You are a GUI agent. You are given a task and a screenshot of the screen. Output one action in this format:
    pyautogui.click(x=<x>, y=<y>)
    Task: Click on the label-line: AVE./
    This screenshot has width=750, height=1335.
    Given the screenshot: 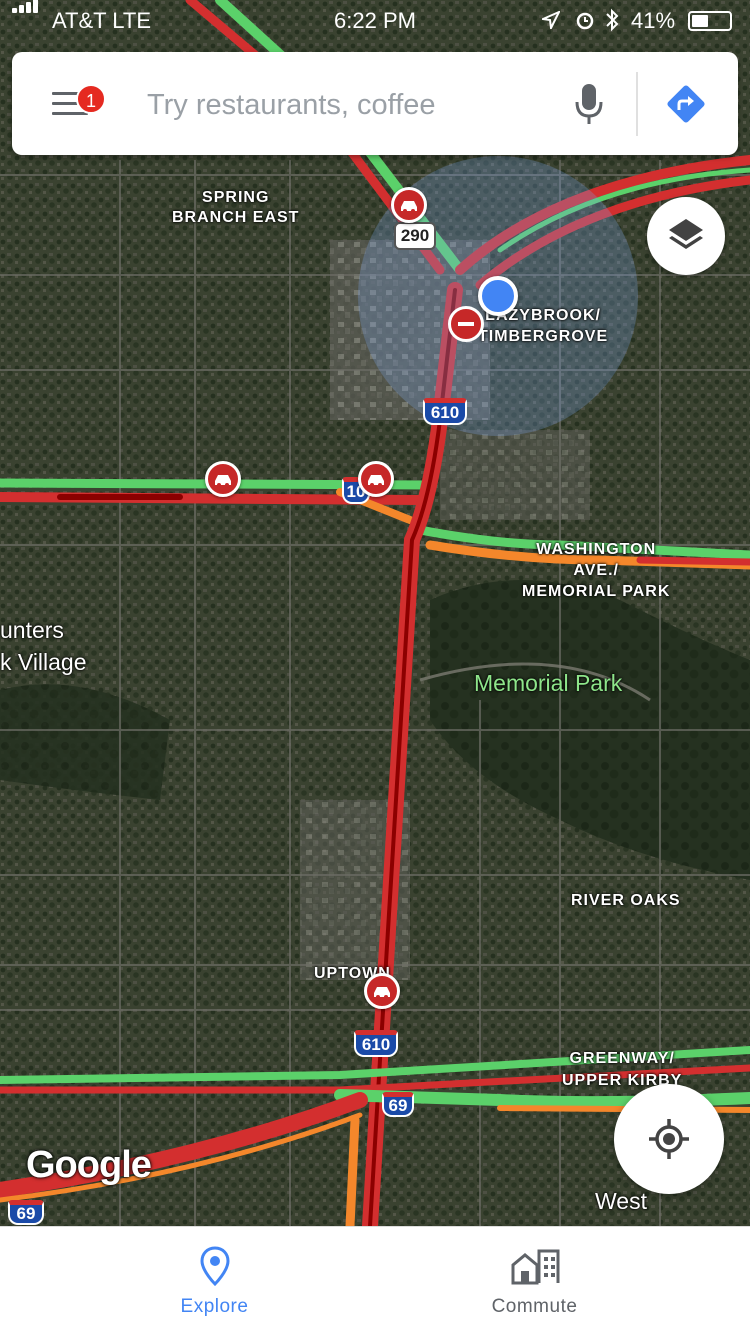 What is the action you would take?
    pyautogui.click(x=596, y=570)
    